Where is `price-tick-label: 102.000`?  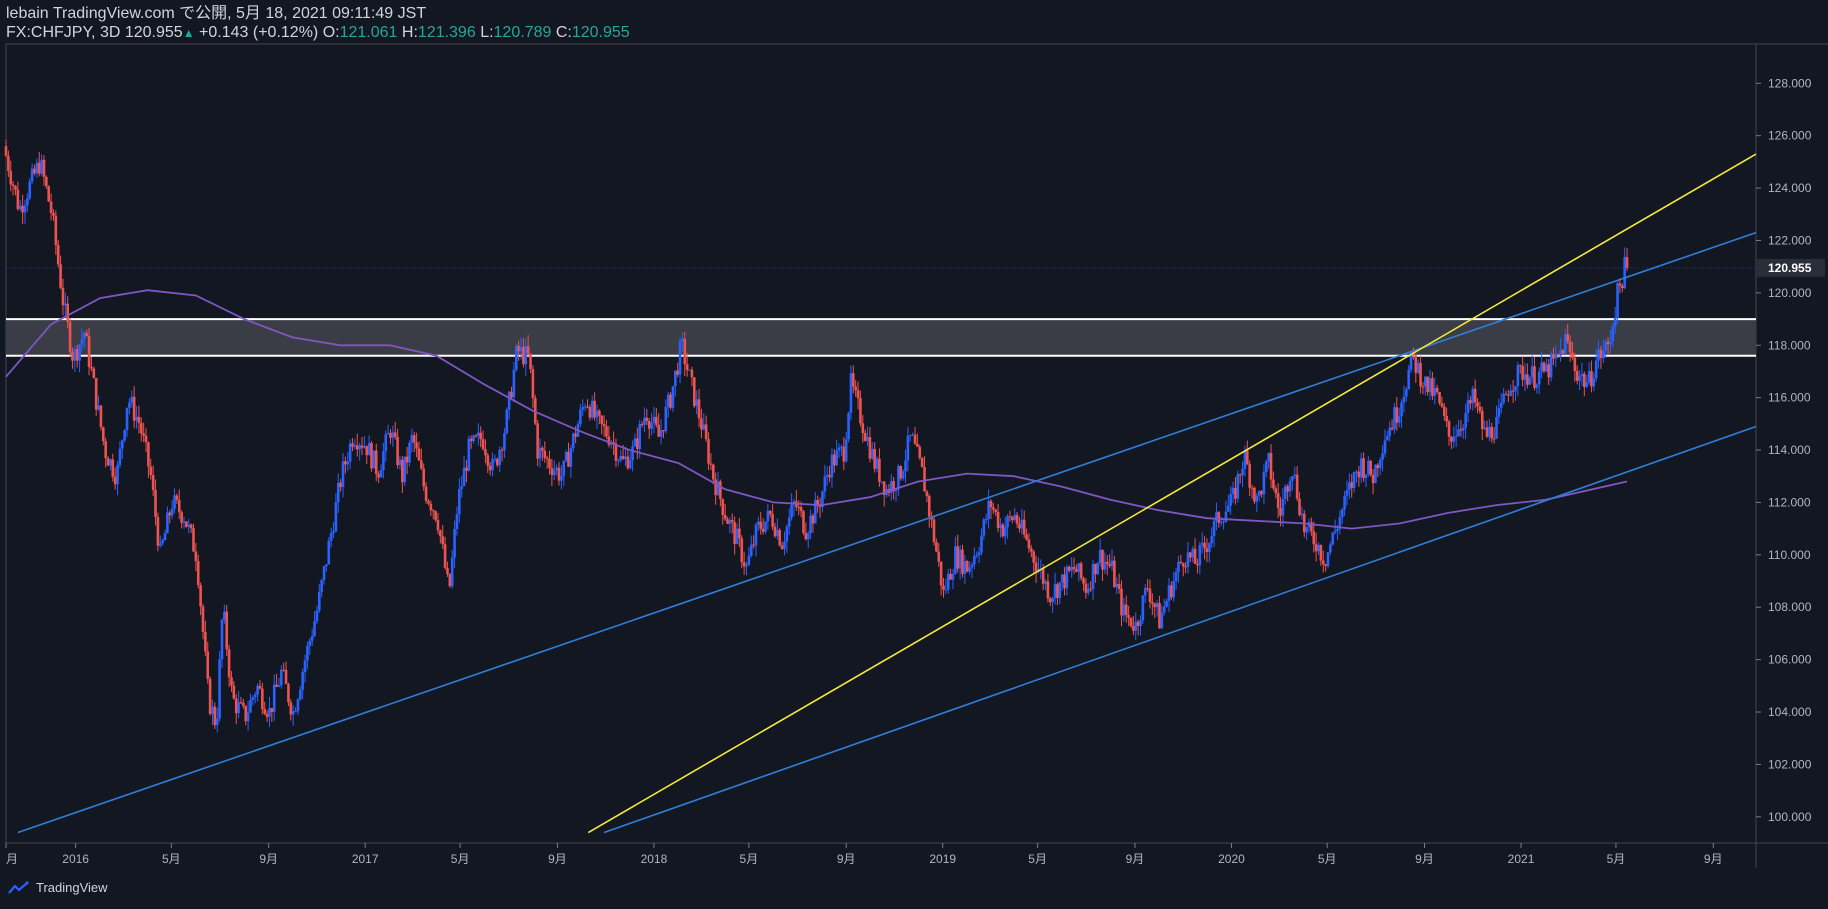
price-tick-label: 102.000 is located at coordinates (1790, 764).